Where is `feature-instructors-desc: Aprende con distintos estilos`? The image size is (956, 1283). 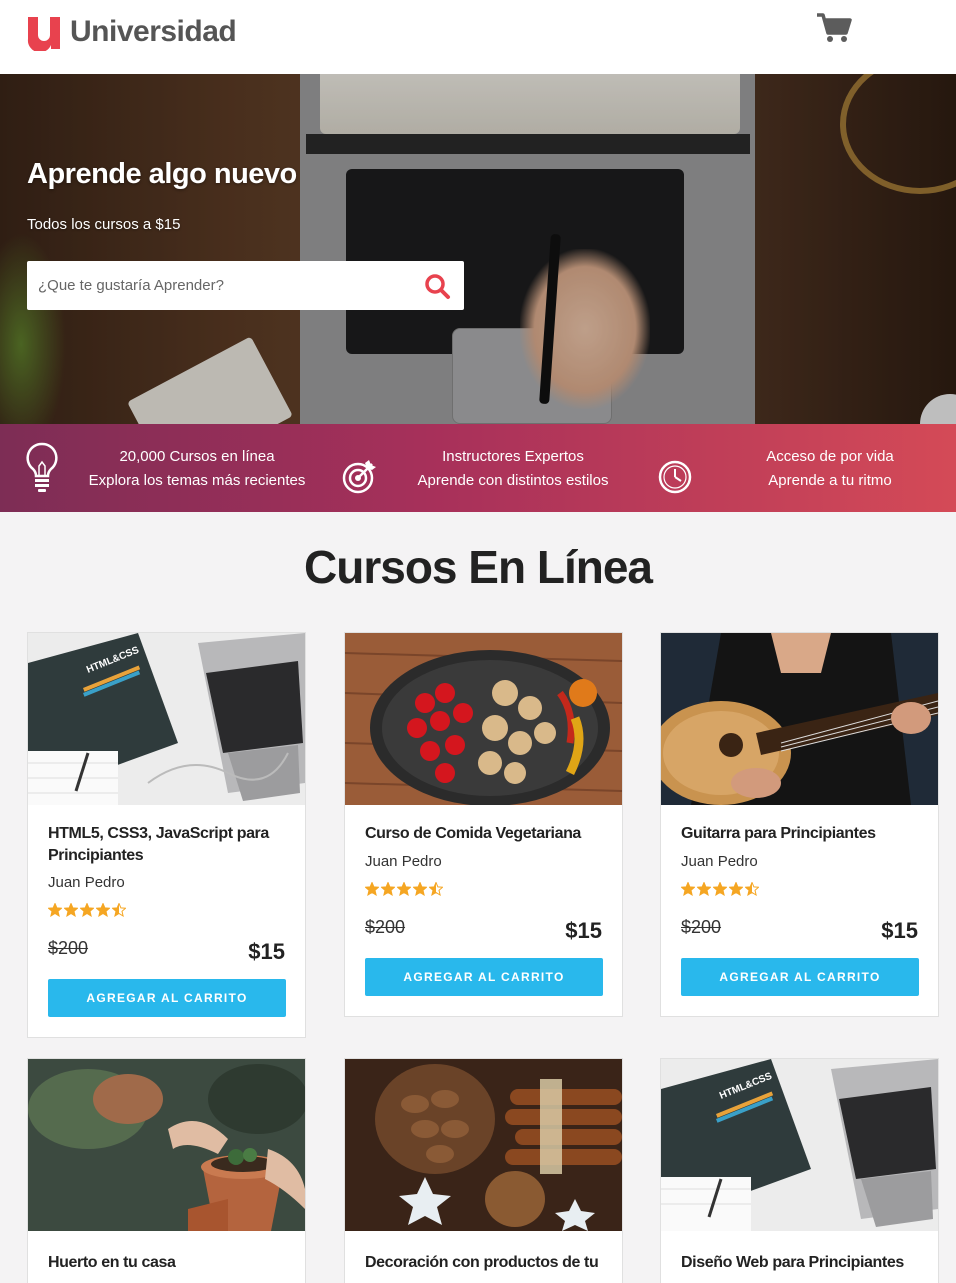 feature-instructors-desc: Aprende con distintos estilos is located at coordinates (513, 480).